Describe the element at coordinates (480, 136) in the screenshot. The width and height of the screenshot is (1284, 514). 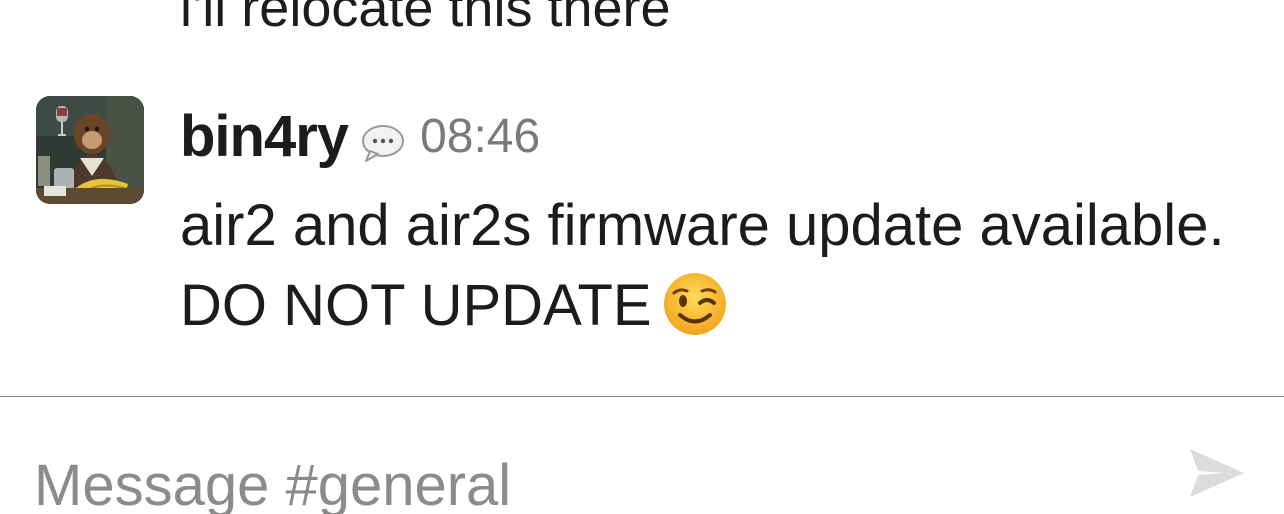
I see `message-timestamp: 08:46` at that location.